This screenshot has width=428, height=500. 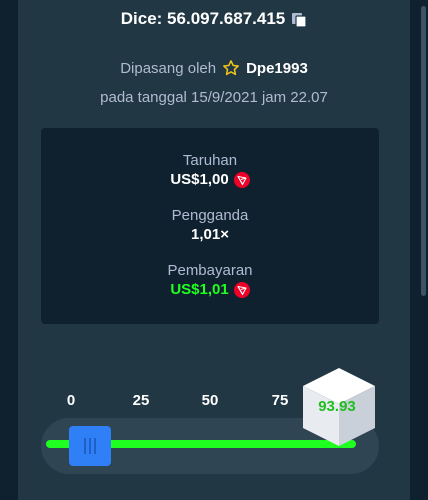 What do you see at coordinates (71, 400) in the screenshot?
I see `tick-label-0: 0` at bounding box center [71, 400].